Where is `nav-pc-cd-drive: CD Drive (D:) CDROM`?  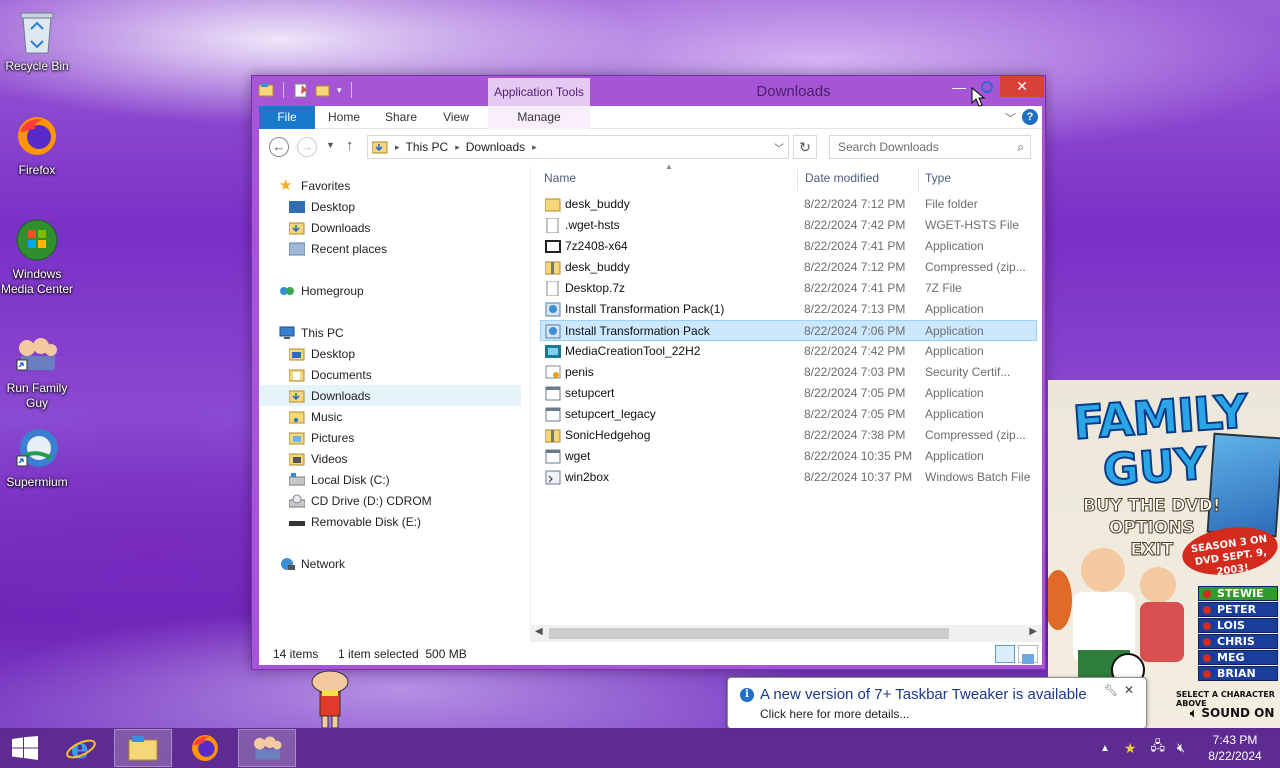
nav-pc-cd-drive: CD Drive (D:) CDROM is located at coordinates (360, 500).